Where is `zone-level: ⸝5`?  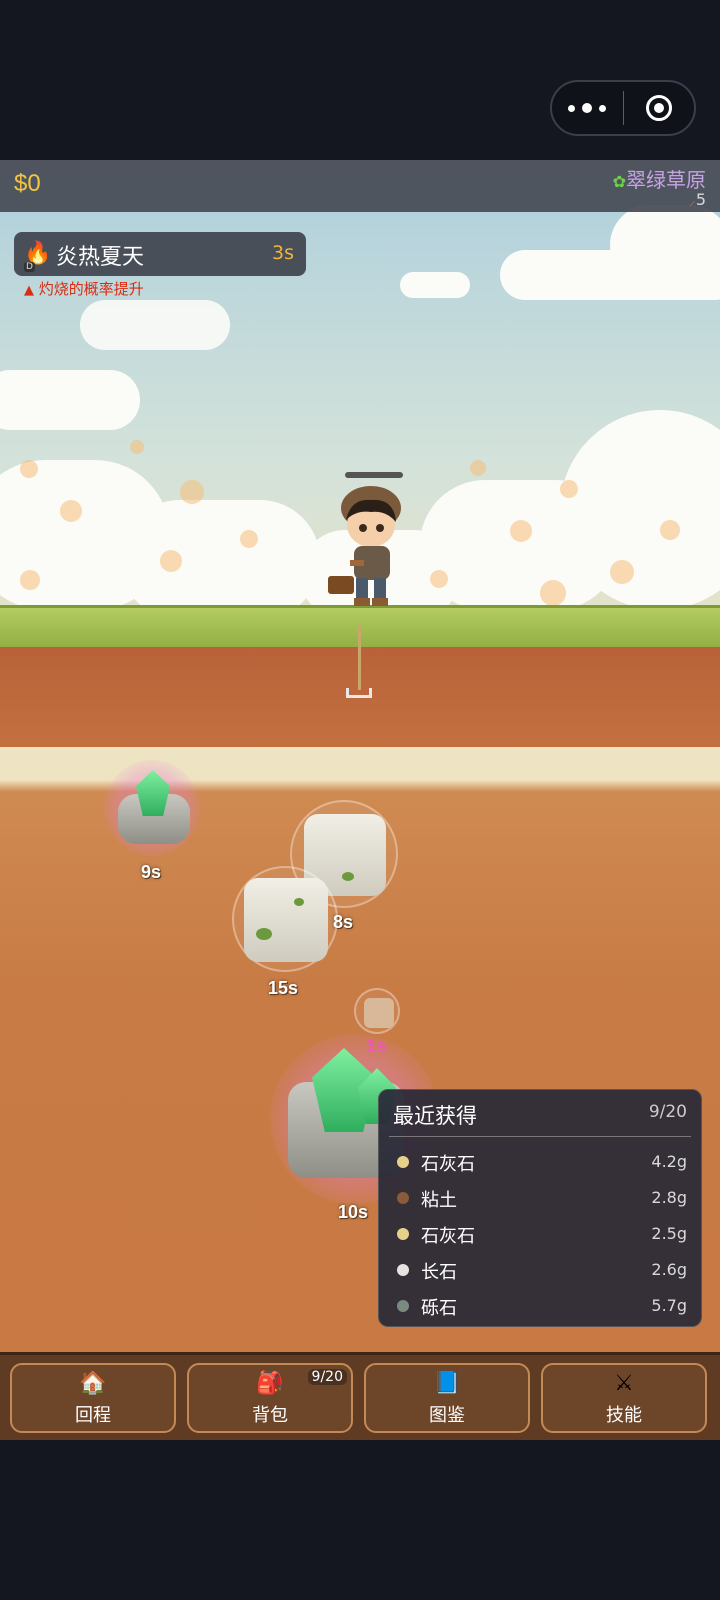 zone-level: ⸝5 is located at coordinates (697, 200).